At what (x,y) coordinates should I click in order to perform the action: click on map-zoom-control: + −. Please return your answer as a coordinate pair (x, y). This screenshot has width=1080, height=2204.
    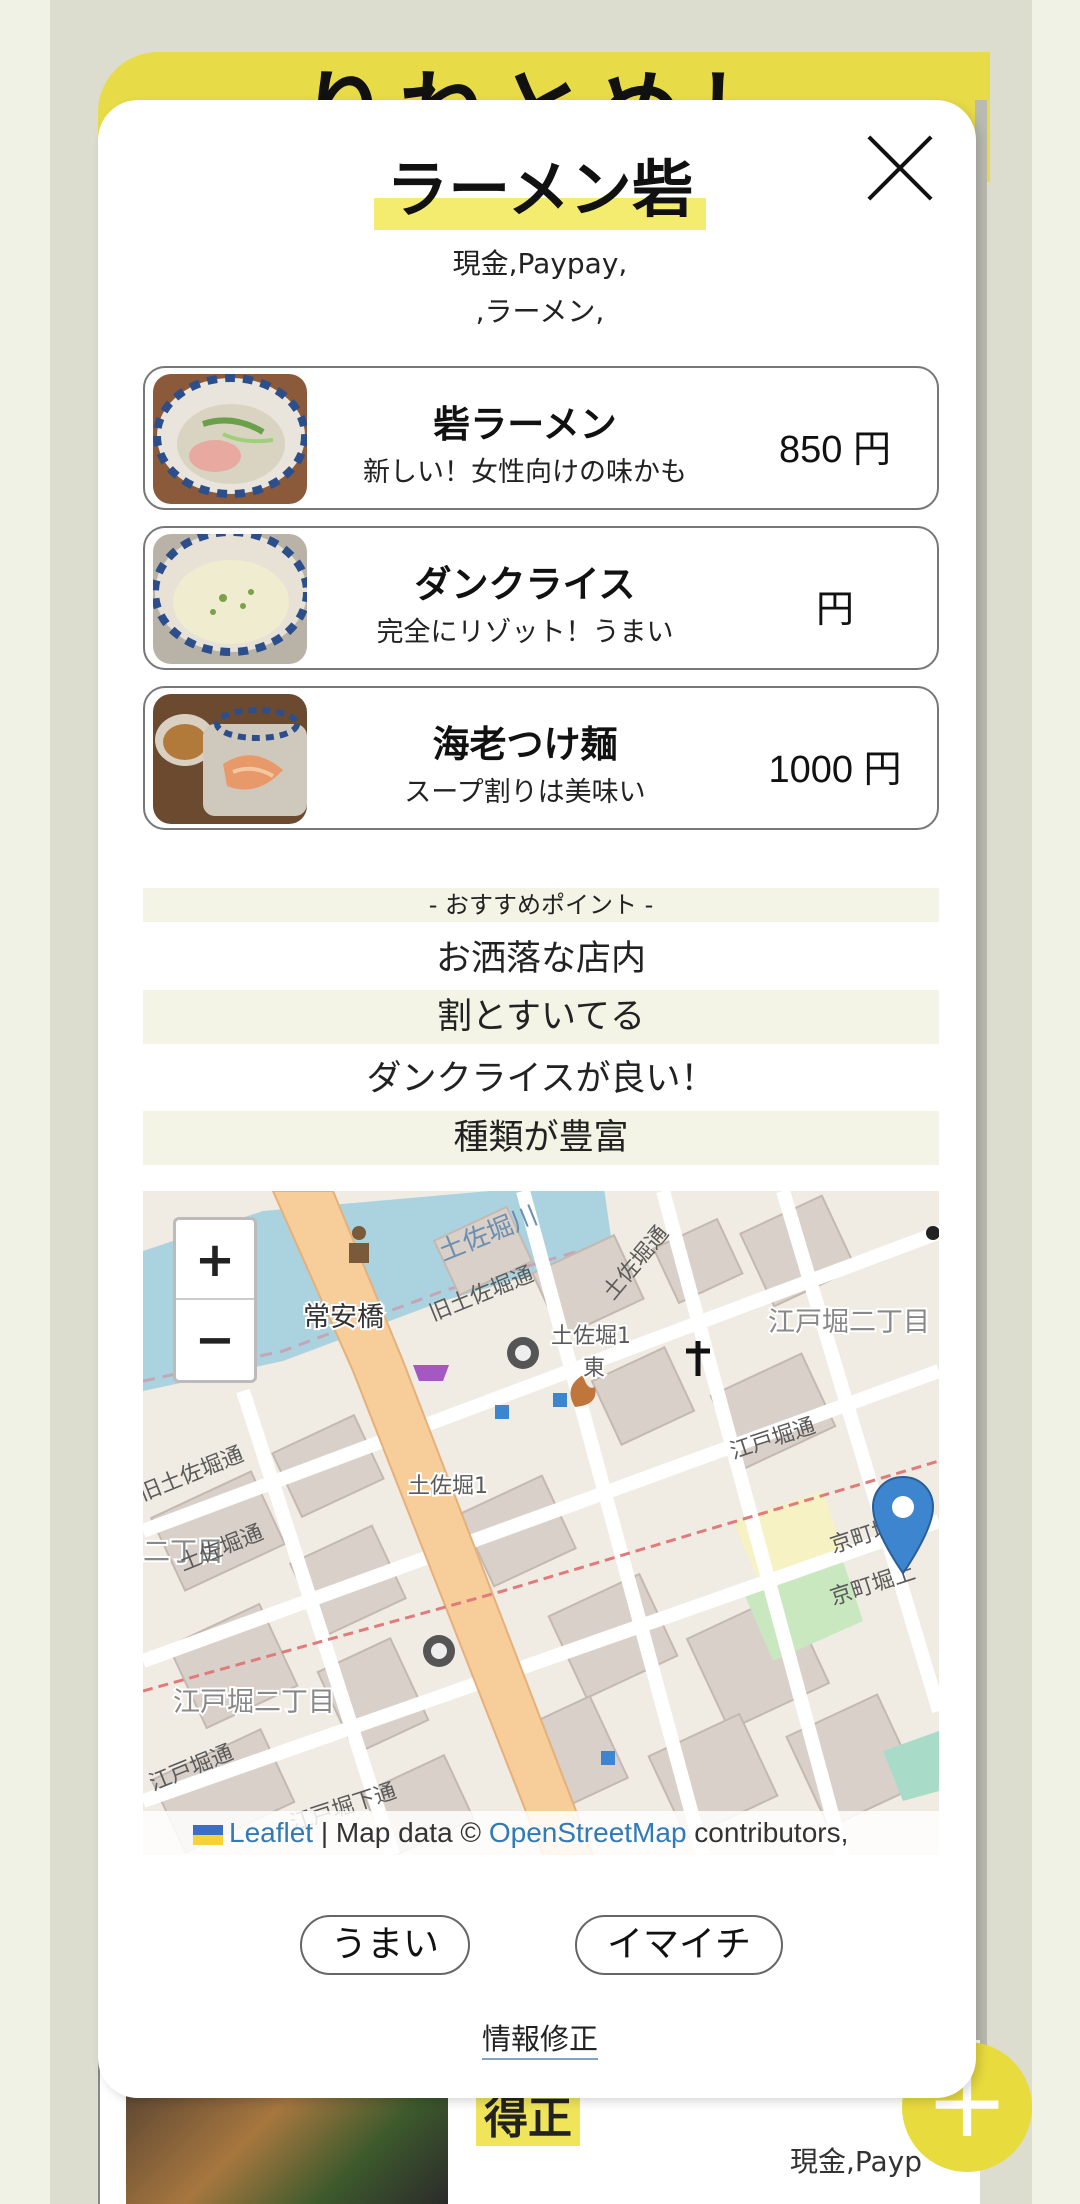
    Looking at the image, I should click on (215, 1300).